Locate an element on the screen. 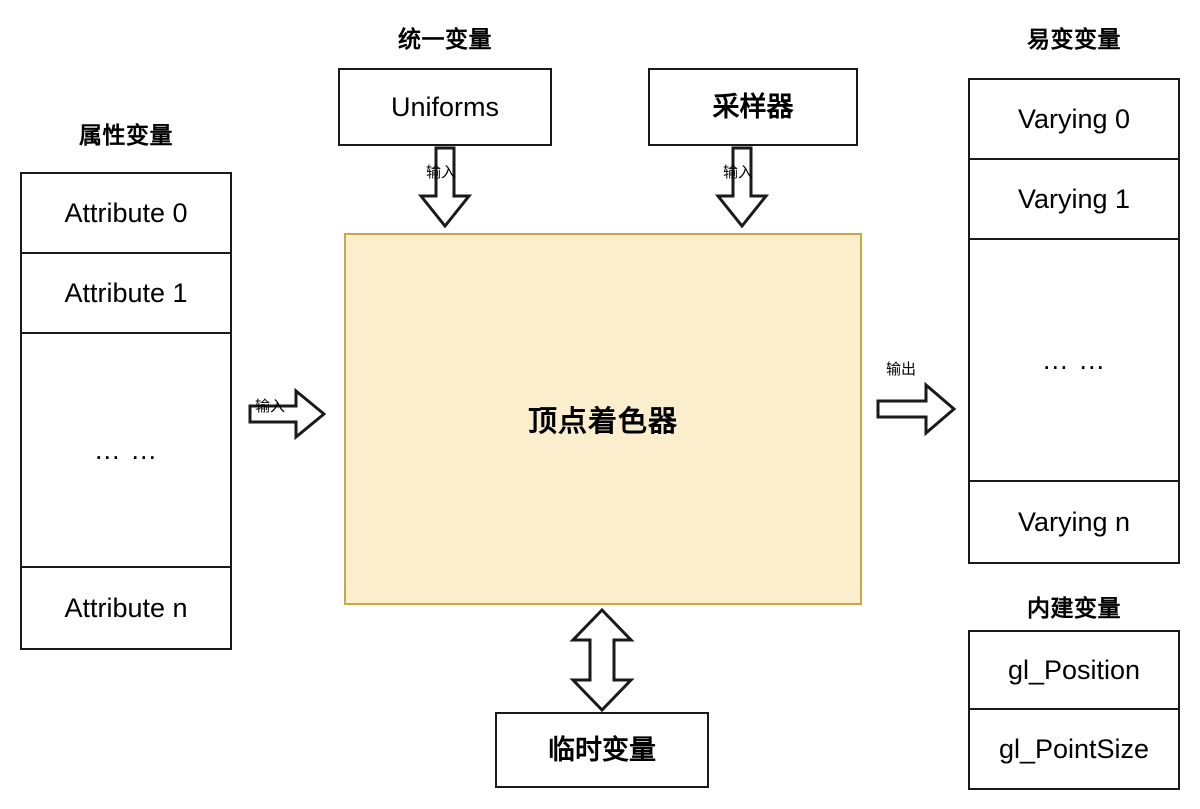 This screenshot has width=1200, height=809. vertex-shader-label: 顶点着色器 is located at coordinates (602, 422).